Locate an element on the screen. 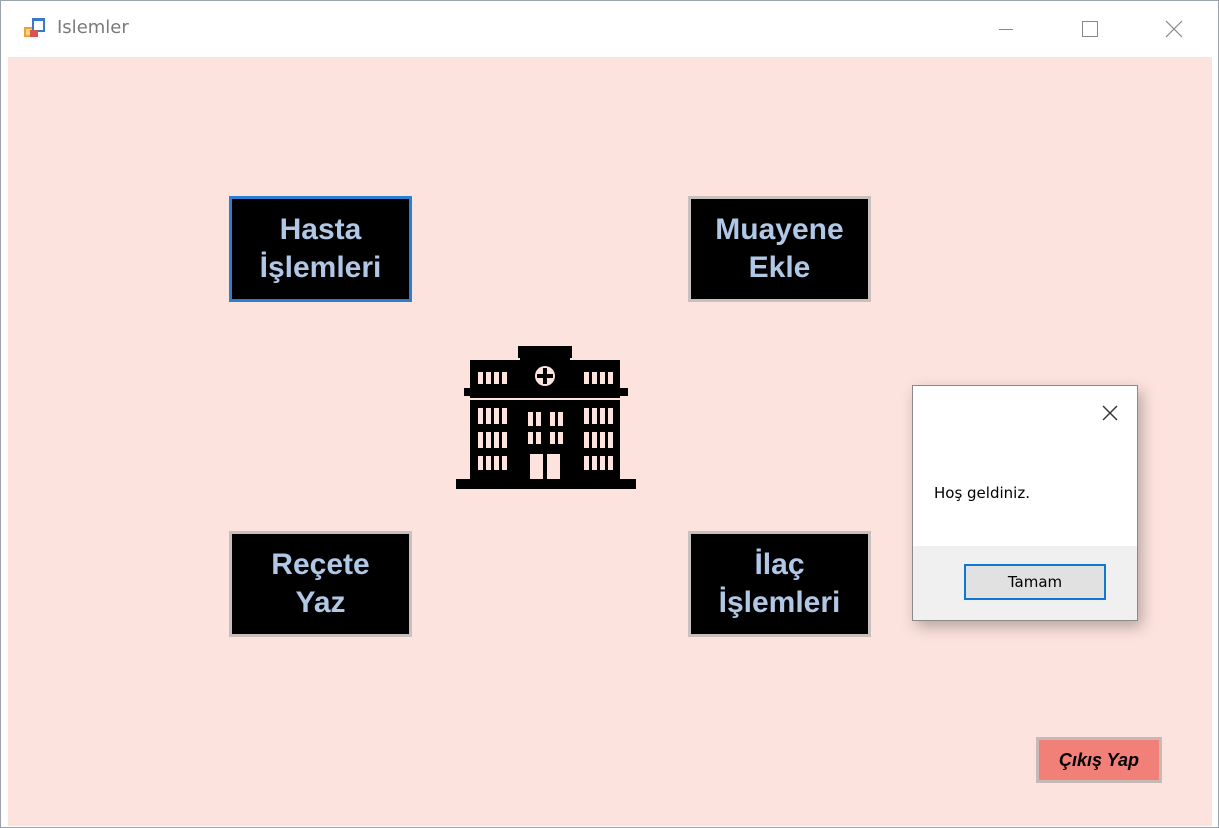 The width and height of the screenshot is (1219, 828). muayene-ekle-label: Muayene Ekle is located at coordinates (779, 249).